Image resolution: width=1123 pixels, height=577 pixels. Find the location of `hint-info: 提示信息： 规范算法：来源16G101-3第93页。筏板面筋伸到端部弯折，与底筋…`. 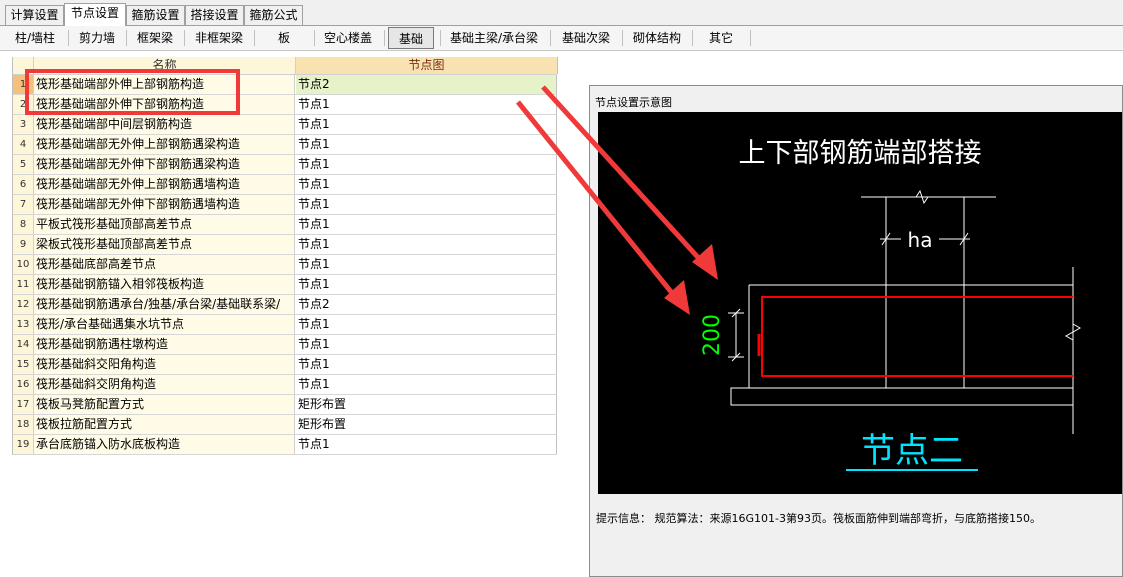

hint-info: 提示信息： 规范算法：来源16G101-3第93页。筏板面筋伸到端部弯折，与底筋… is located at coordinates (818, 518).